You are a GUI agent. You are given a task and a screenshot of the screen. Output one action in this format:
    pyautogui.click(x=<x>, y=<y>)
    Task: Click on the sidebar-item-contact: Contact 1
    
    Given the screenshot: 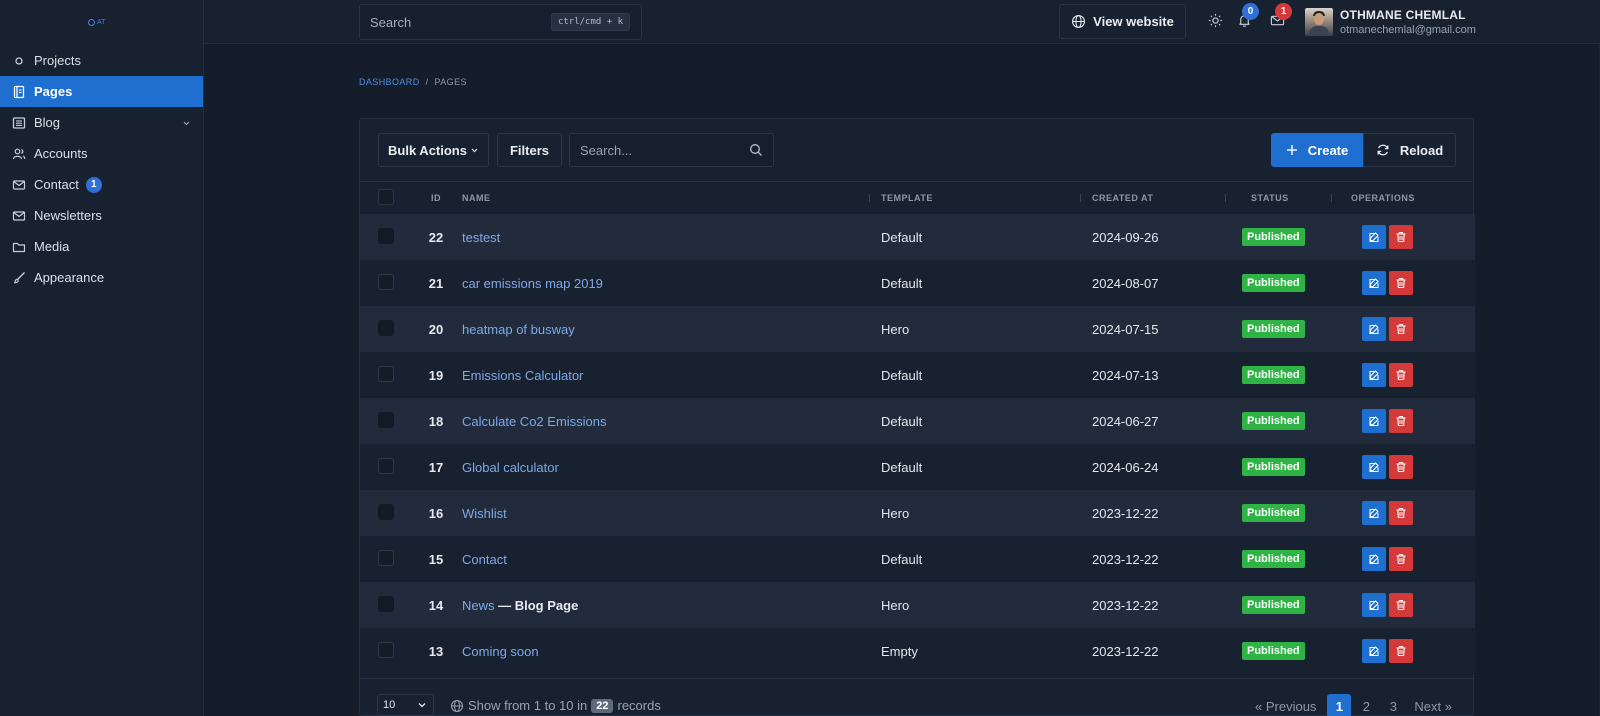 What is the action you would take?
    pyautogui.click(x=101, y=184)
    